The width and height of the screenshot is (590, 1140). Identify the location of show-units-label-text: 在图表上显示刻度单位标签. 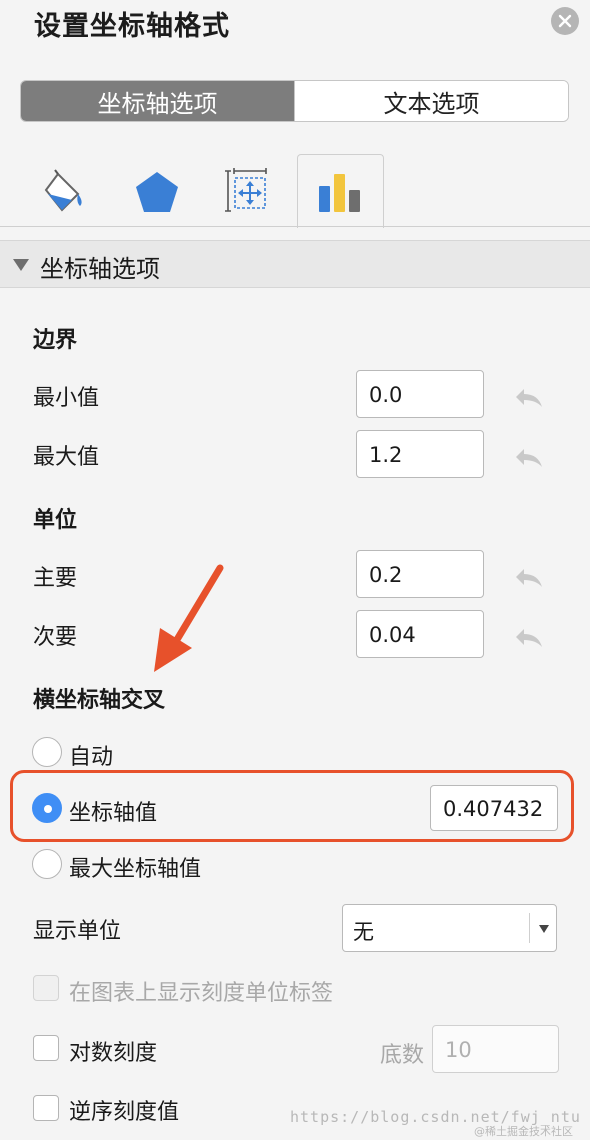
(201, 993).